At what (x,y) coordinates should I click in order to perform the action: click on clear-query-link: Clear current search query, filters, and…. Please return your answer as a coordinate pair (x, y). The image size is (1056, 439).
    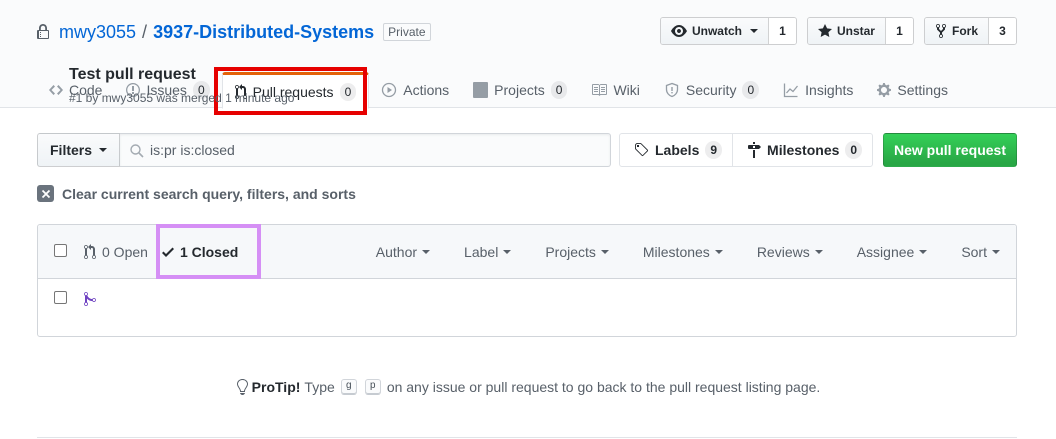
    Looking at the image, I should click on (196, 193).